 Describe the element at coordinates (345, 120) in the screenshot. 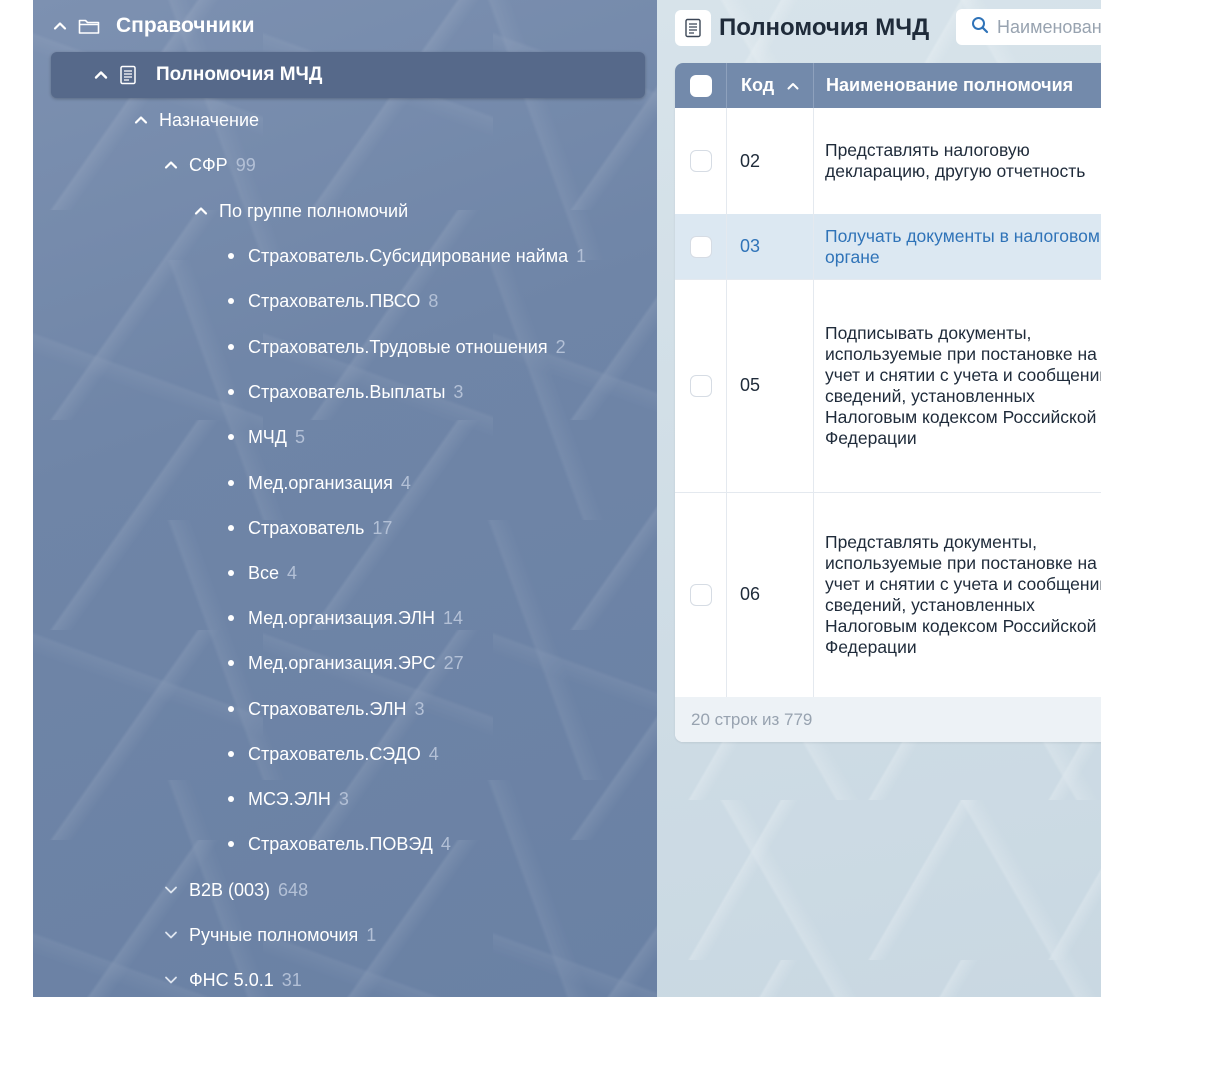

I see `tree-node-assignment: Назначение` at that location.